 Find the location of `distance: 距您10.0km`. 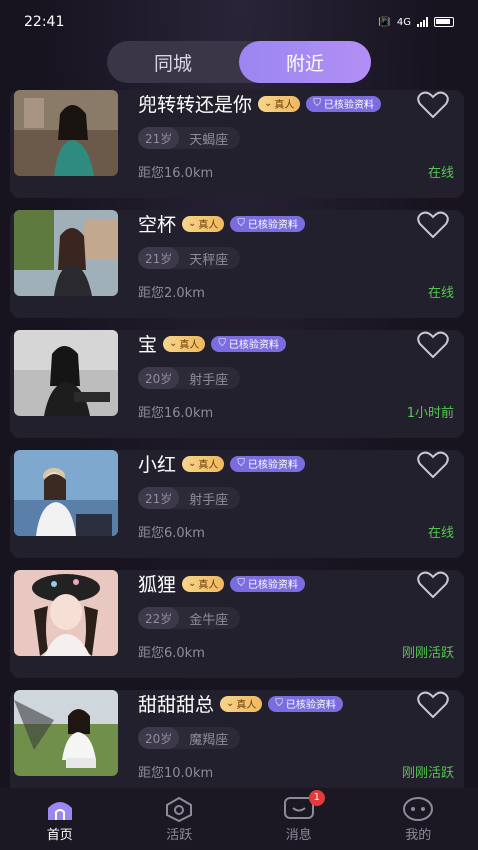

distance: 距您10.0km is located at coordinates (176, 773).